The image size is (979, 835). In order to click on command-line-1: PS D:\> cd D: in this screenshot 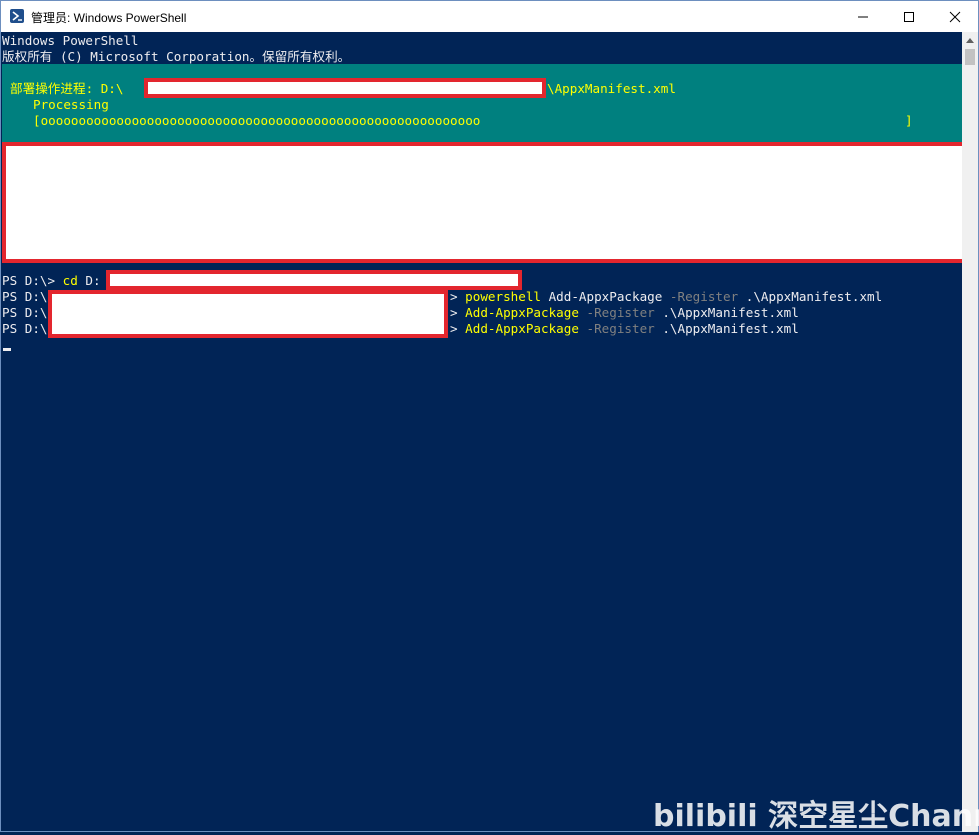, I will do `click(51, 281)`.